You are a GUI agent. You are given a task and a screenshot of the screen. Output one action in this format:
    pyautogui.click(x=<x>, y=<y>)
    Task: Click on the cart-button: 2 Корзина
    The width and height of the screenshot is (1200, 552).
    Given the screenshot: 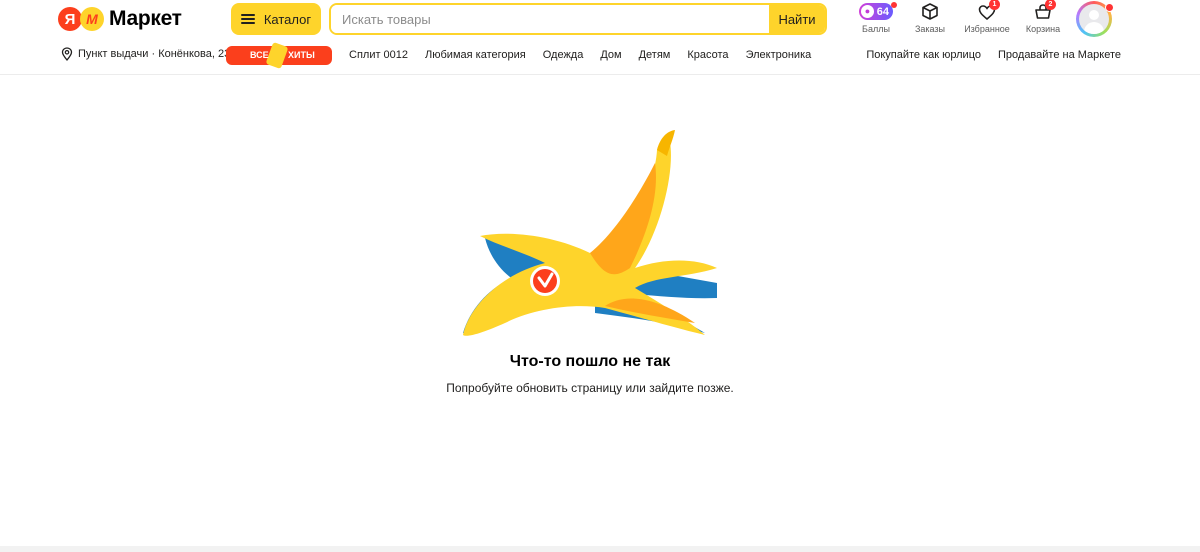 What is the action you would take?
    pyautogui.click(x=1043, y=19)
    